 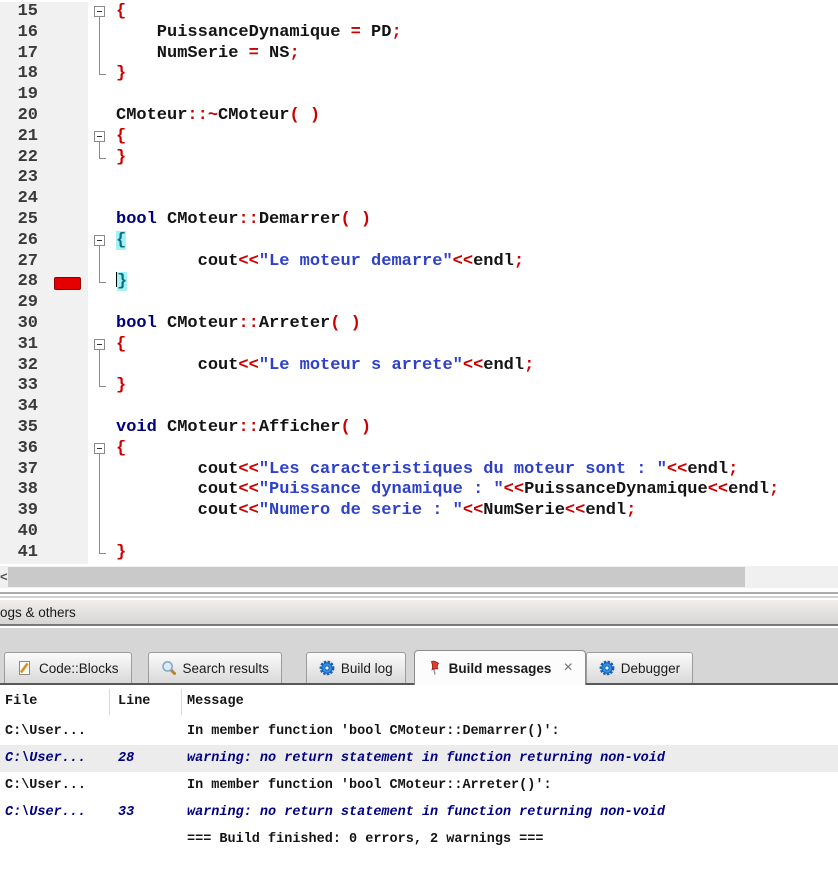 What do you see at coordinates (419, 33) in the screenshot?
I see `code-line: 16 PuissanceDynamique = PD;` at bounding box center [419, 33].